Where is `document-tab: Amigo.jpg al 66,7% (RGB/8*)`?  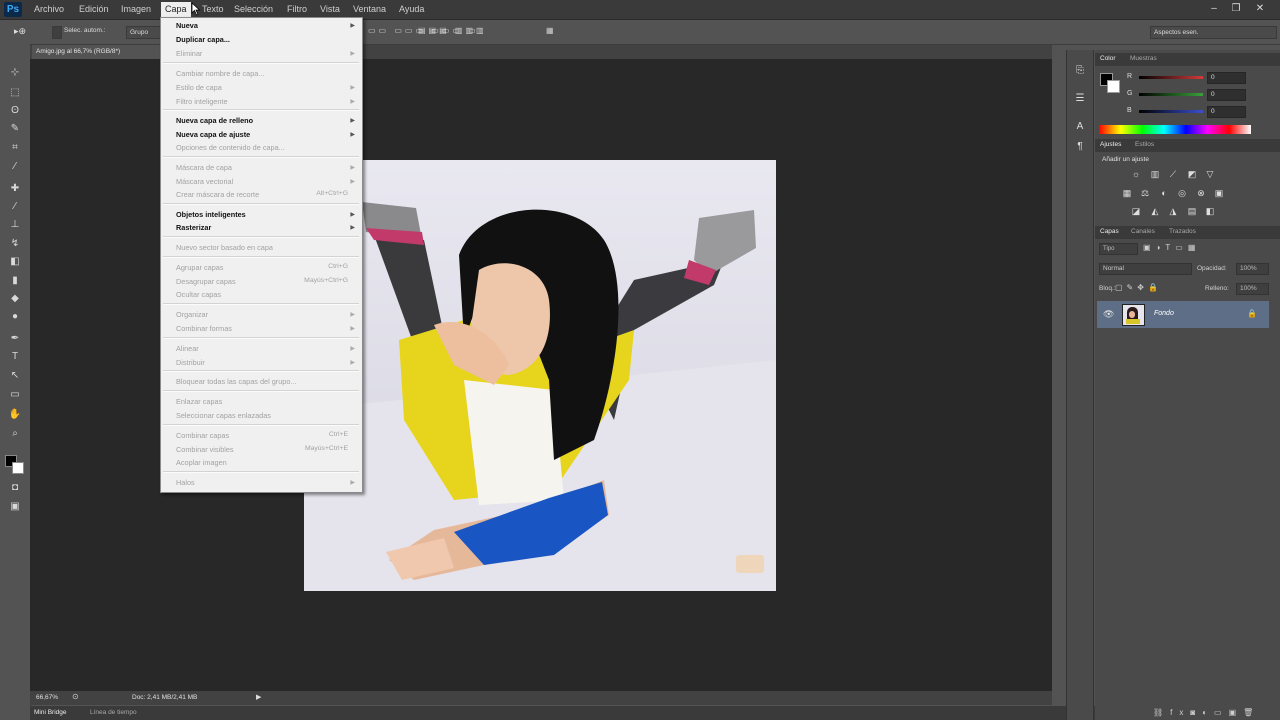
document-tab: Amigo.jpg al 66,7% (RGB/8*) is located at coordinates (97, 52).